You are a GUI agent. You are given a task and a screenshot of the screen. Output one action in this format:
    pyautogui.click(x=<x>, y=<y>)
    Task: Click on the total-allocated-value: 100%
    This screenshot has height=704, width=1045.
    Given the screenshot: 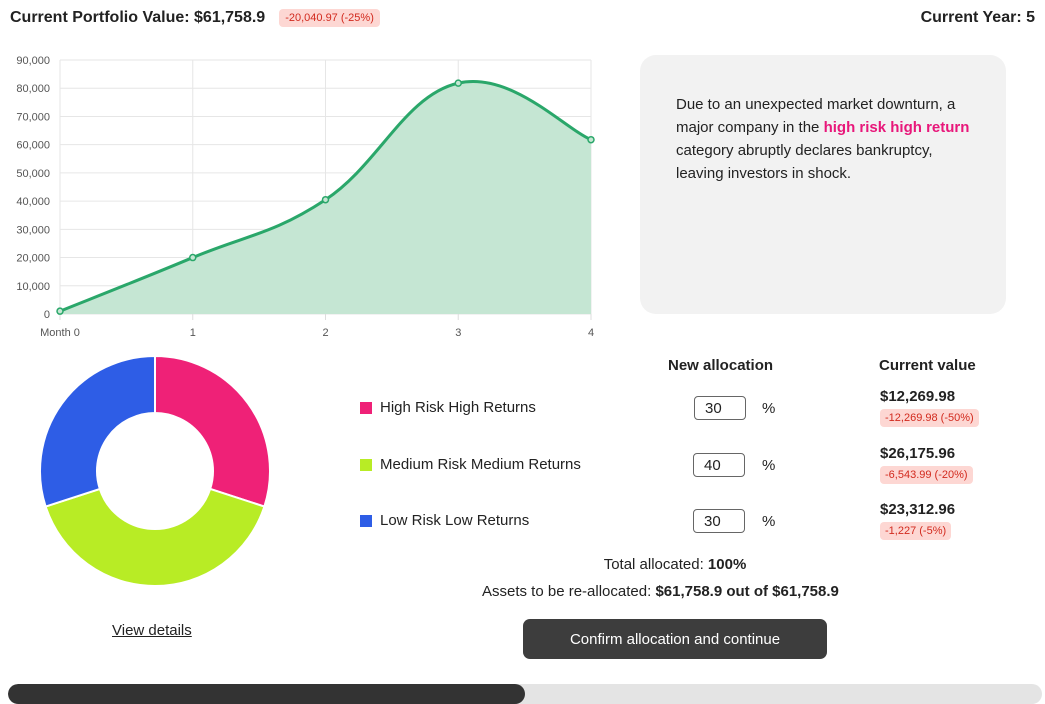 What is the action you would take?
    pyautogui.click(x=727, y=564)
    